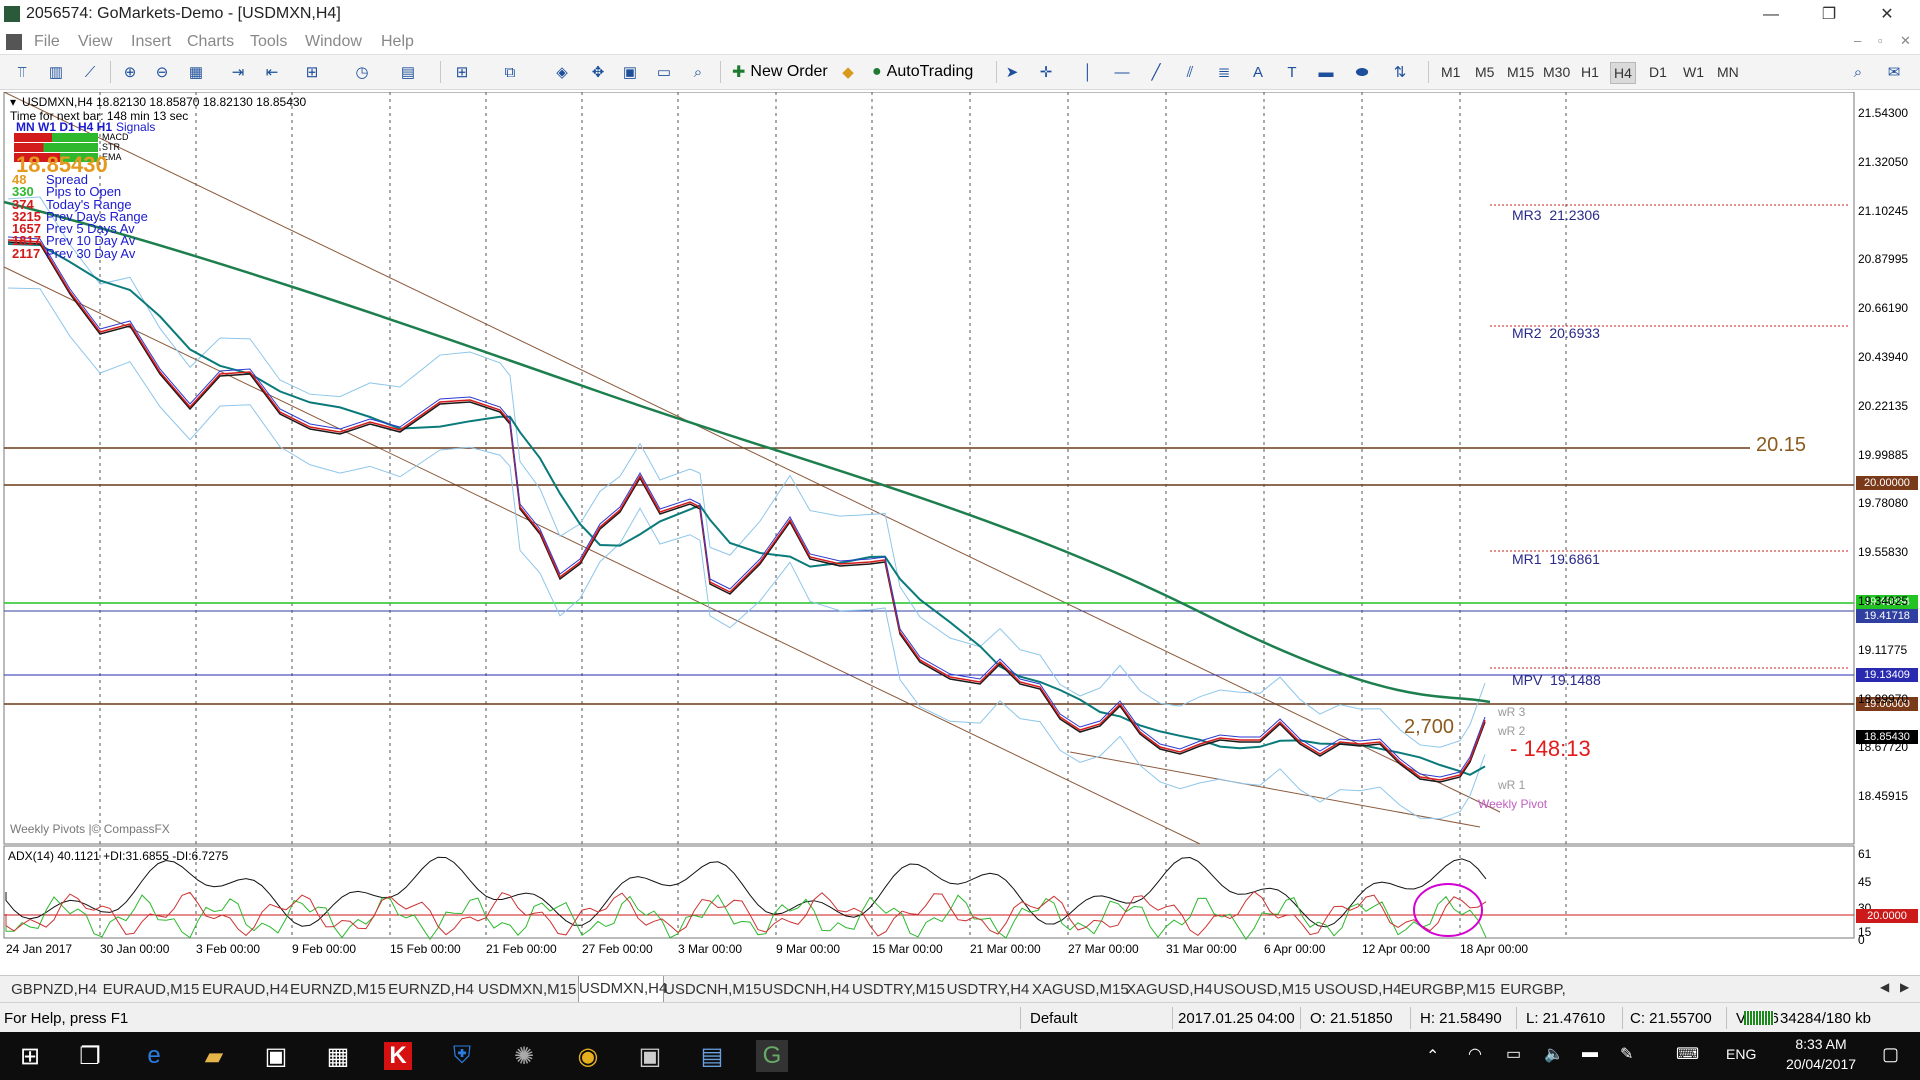  I want to click on tray-time: 8:33 AM, so click(1821, 1044).